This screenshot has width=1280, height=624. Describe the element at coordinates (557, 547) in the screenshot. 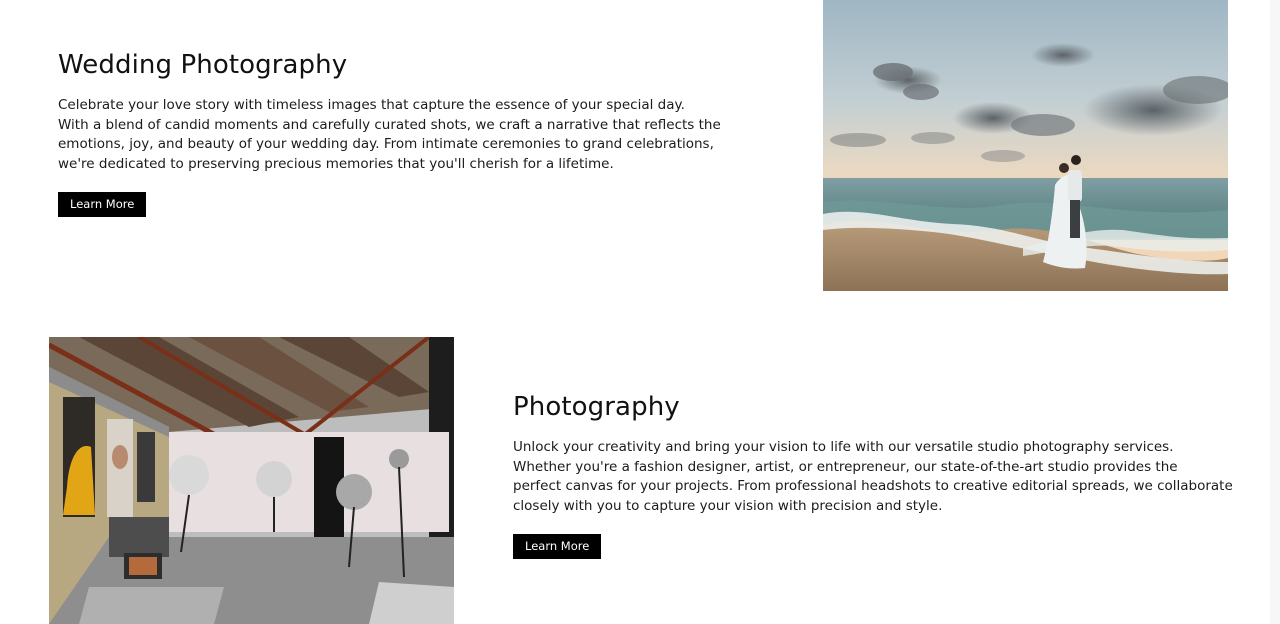

I see `studio-learn-more-button: Learn More` at that location.